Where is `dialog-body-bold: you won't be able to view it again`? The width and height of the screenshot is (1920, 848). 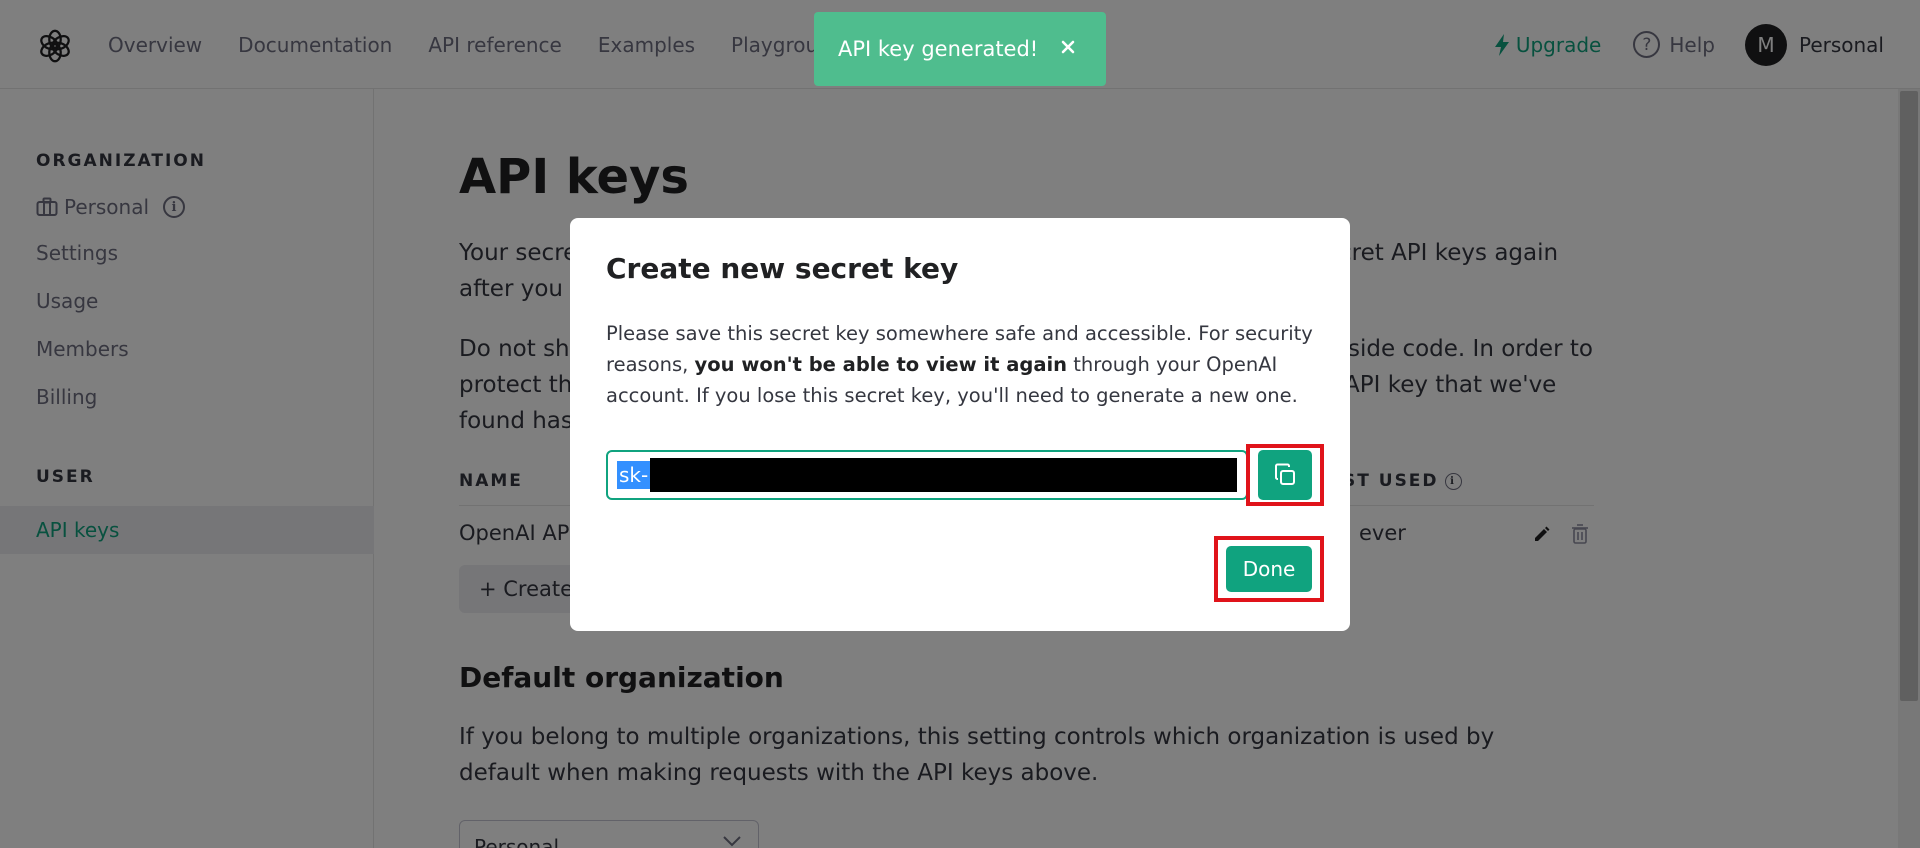
dialog-body-bold: you won't be able to view it again is located at coordinates (881, 364).